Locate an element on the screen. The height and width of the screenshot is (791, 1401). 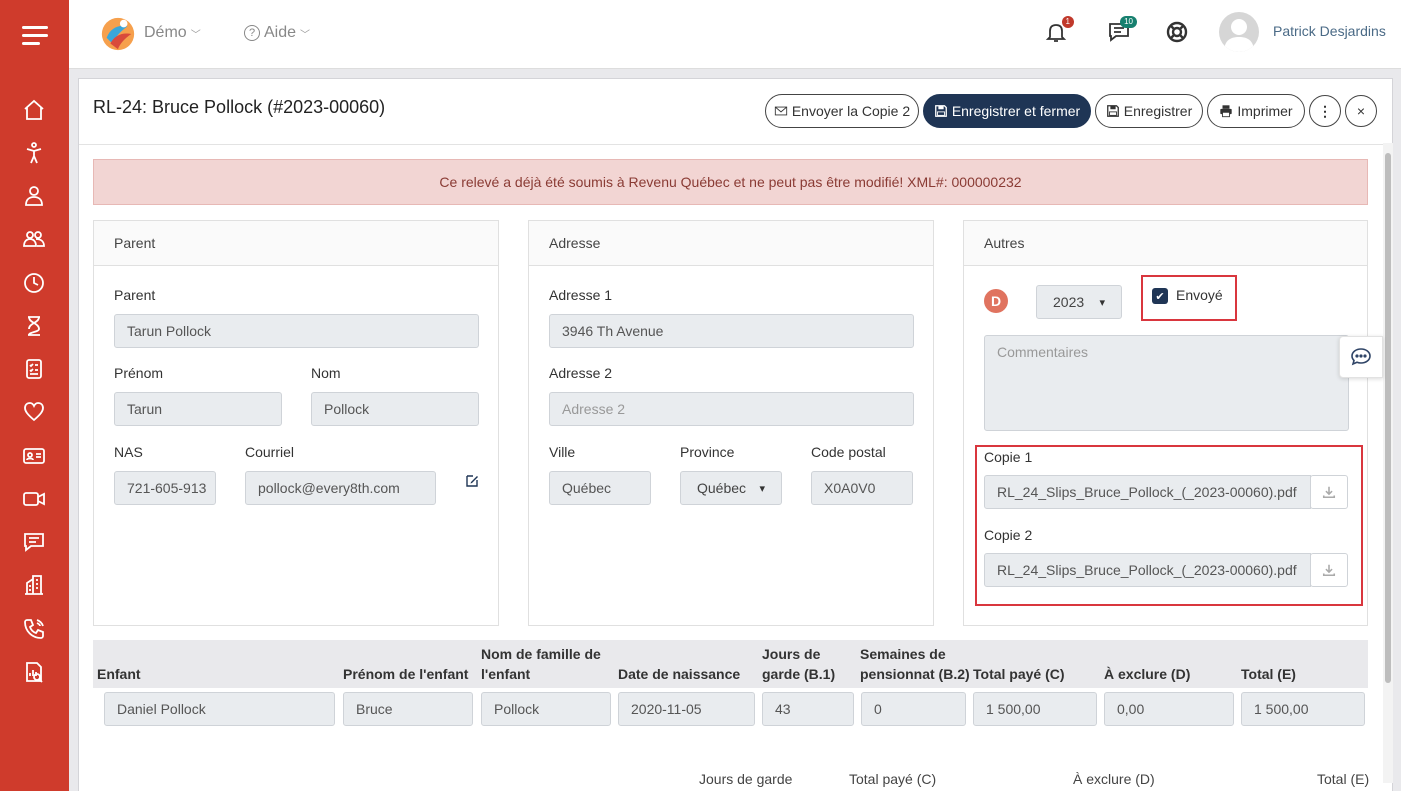
parent-field: Tarun Pollock is located at coordinates (296, 331).